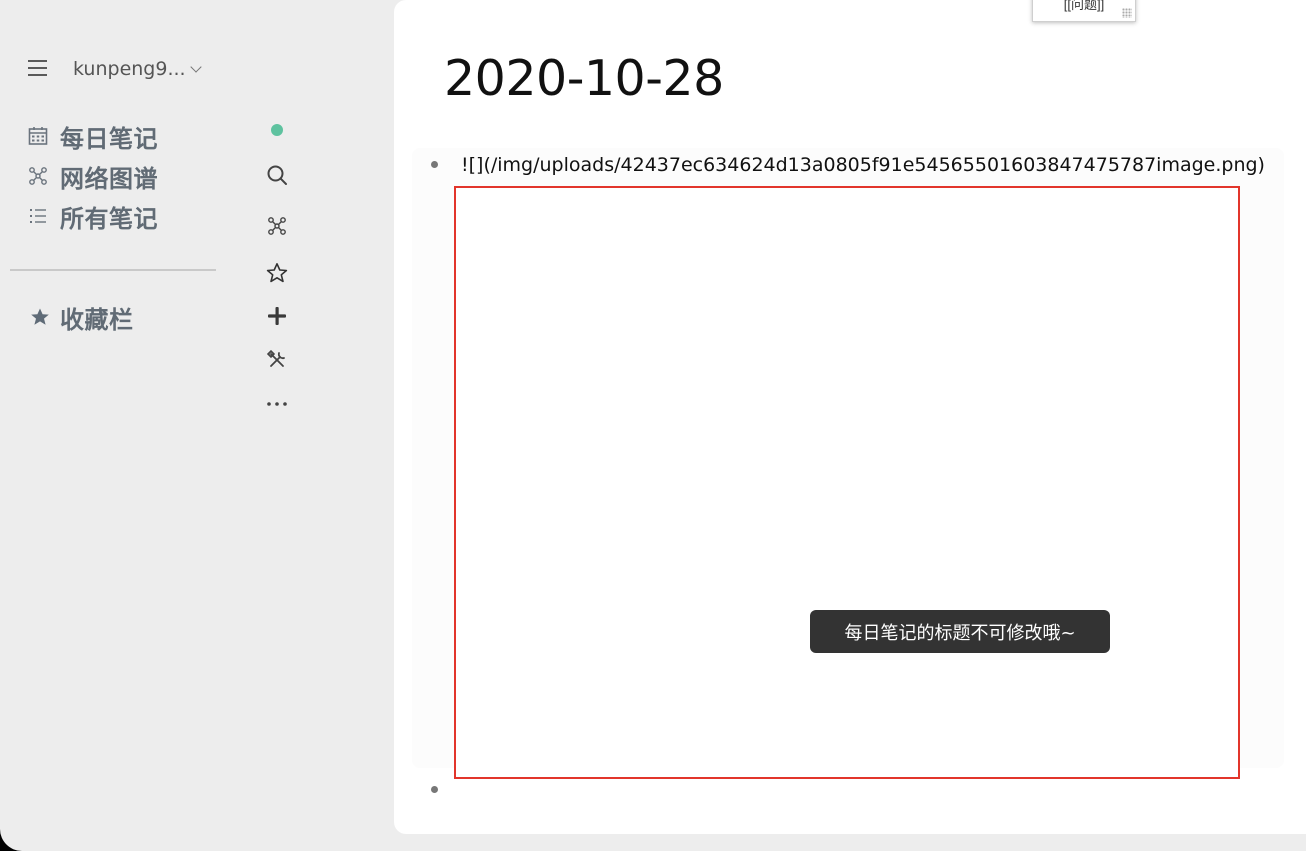 Image resolution: width=1306 pixels, height=851 pixels. Describe the element at coordinates (109, 218) in the screenshot. I see `sidebar-item-label: 所有笔记` at that location.